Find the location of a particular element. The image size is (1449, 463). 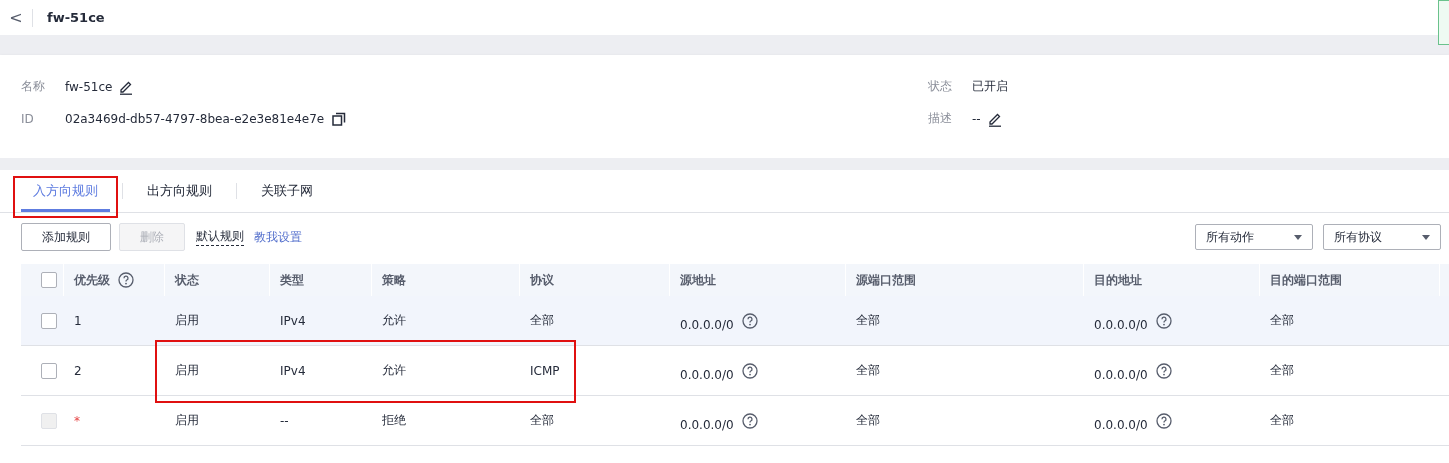

column-header: 优先级 is located at coordinates (92, 280).